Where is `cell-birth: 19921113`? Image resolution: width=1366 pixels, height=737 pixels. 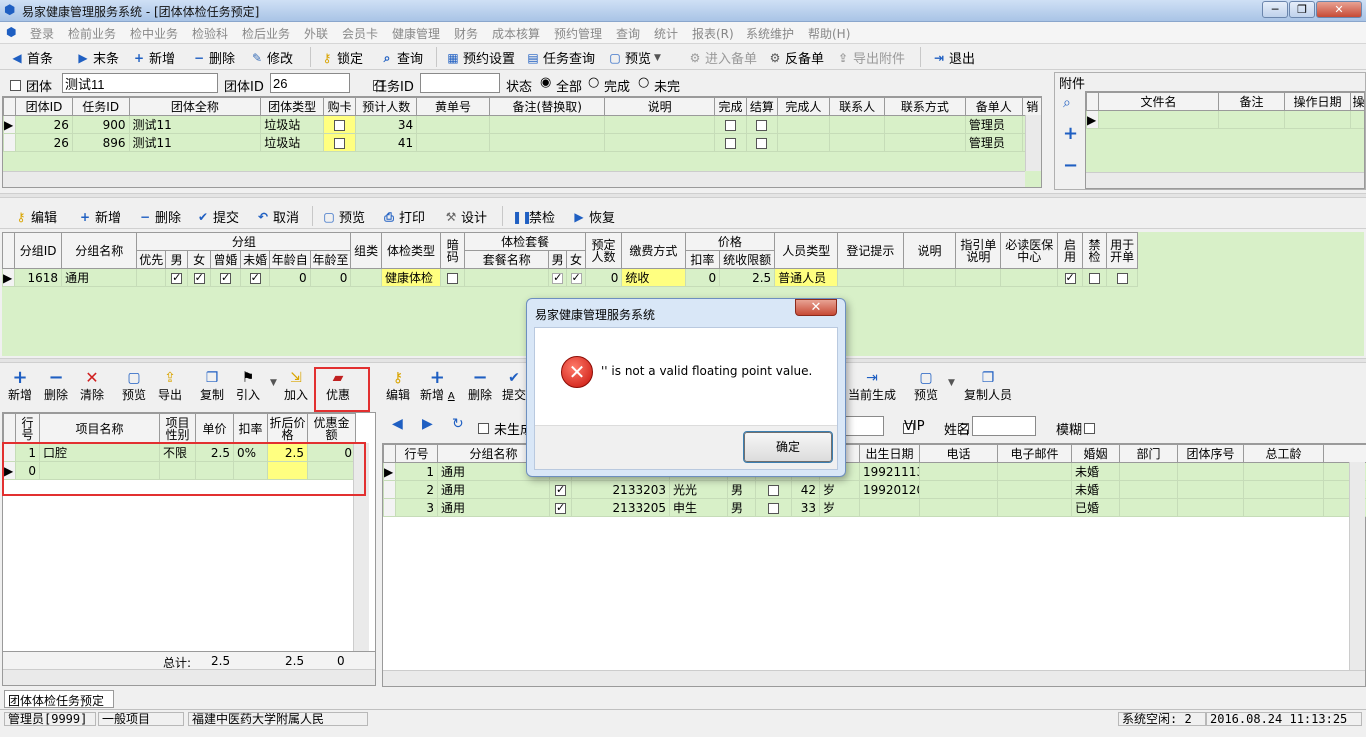 cell-birth: 19921113 is located at coordinates (889, 471).